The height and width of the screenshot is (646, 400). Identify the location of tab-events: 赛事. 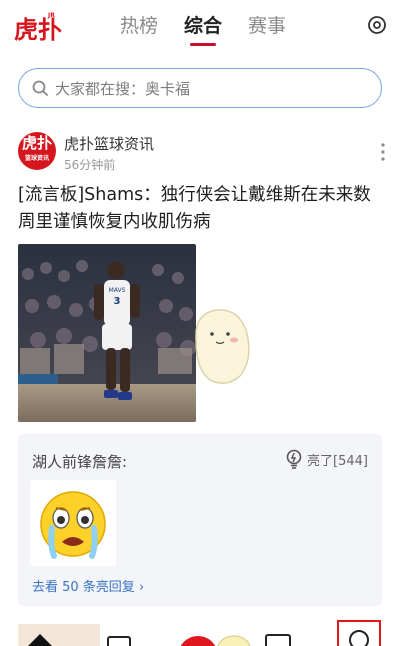
(267, 29).